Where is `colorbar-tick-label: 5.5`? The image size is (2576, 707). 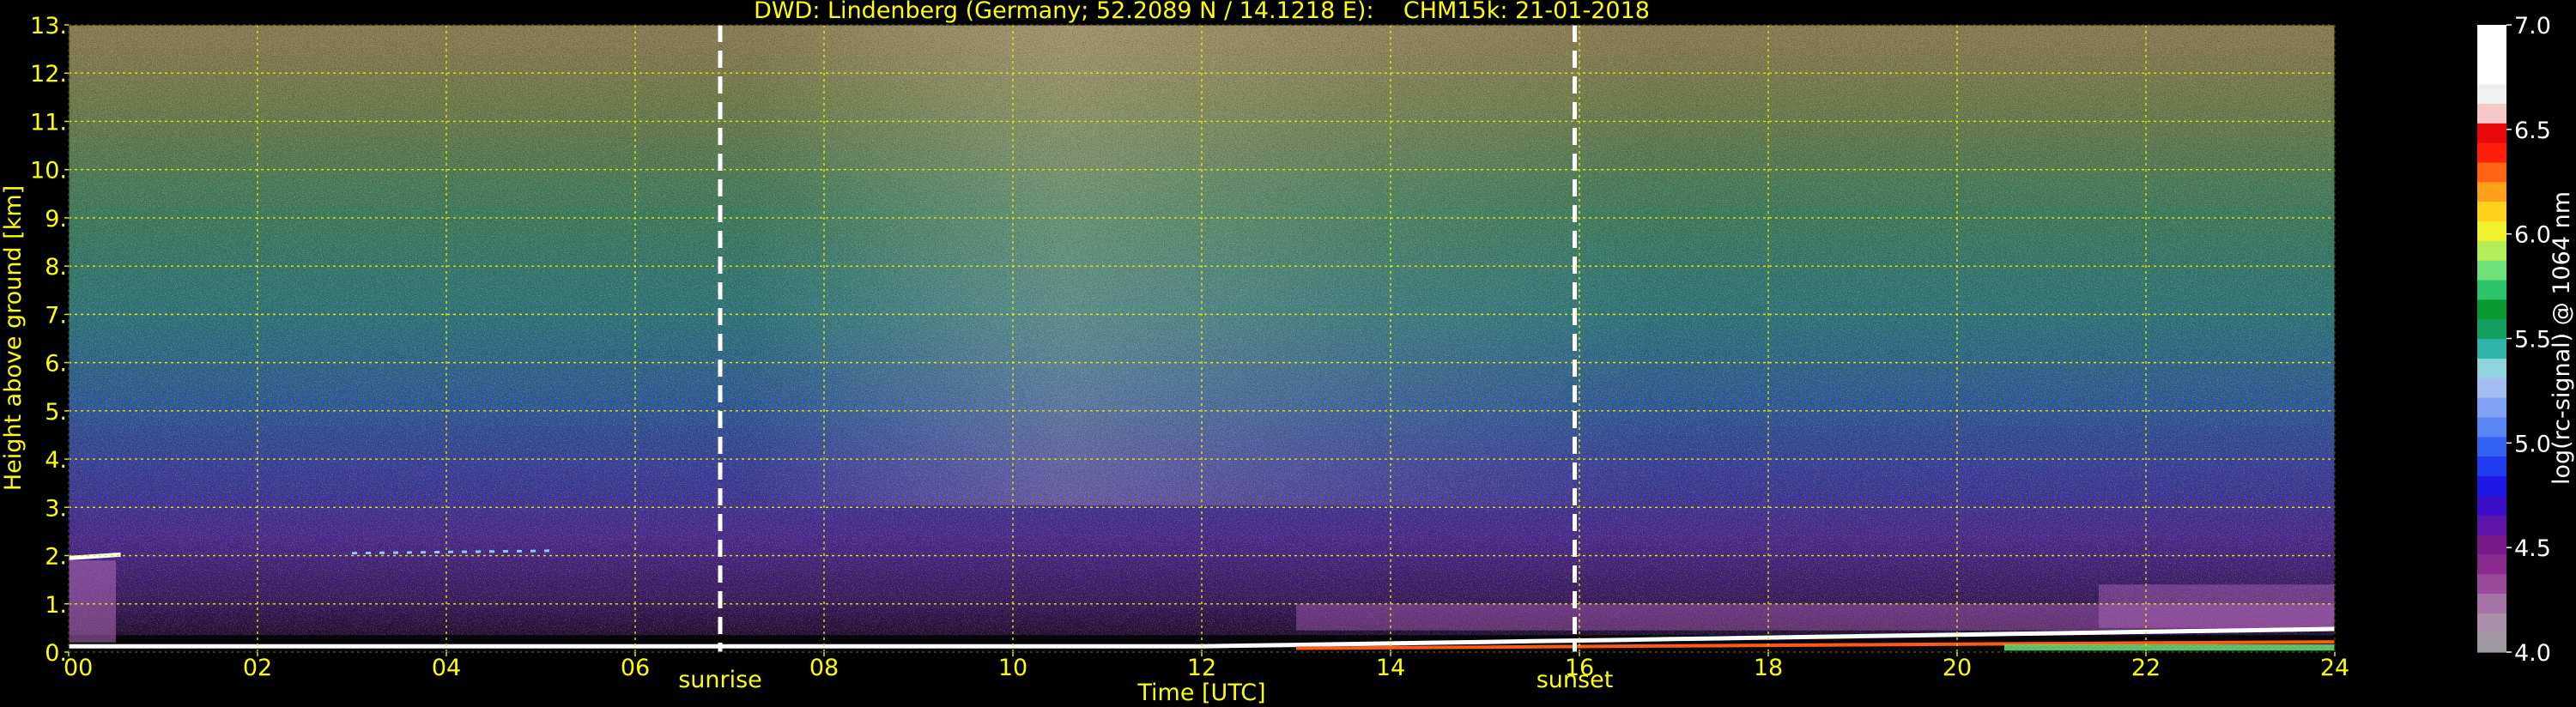 colorbar-tick-label: 5.5 is located at coordinates (2532, 340).